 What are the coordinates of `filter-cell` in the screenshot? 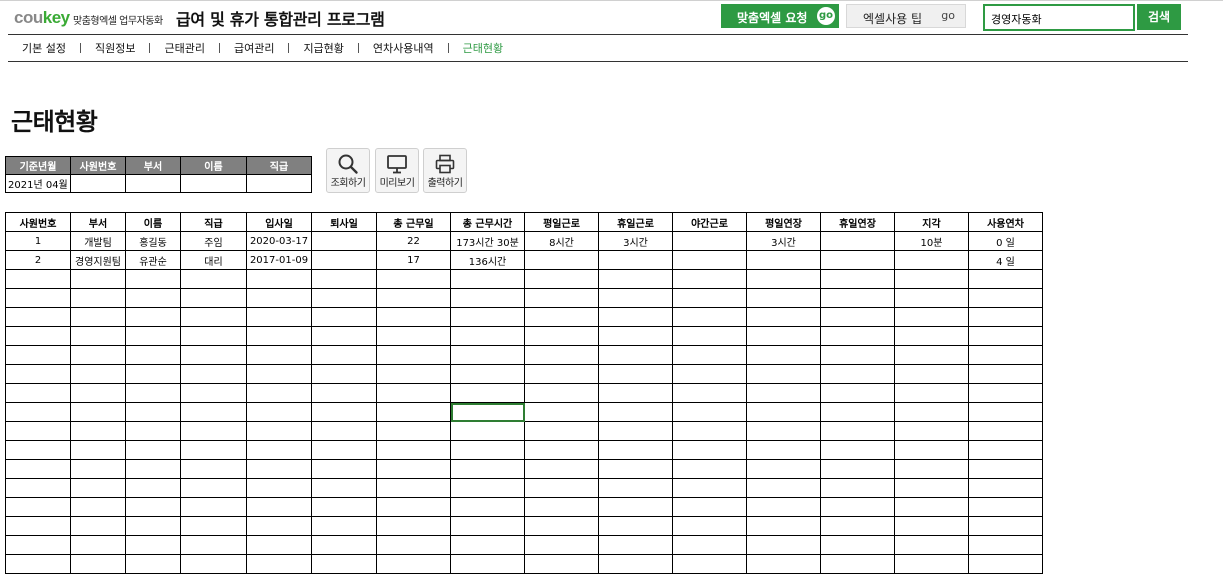 It's located at (213, 183).